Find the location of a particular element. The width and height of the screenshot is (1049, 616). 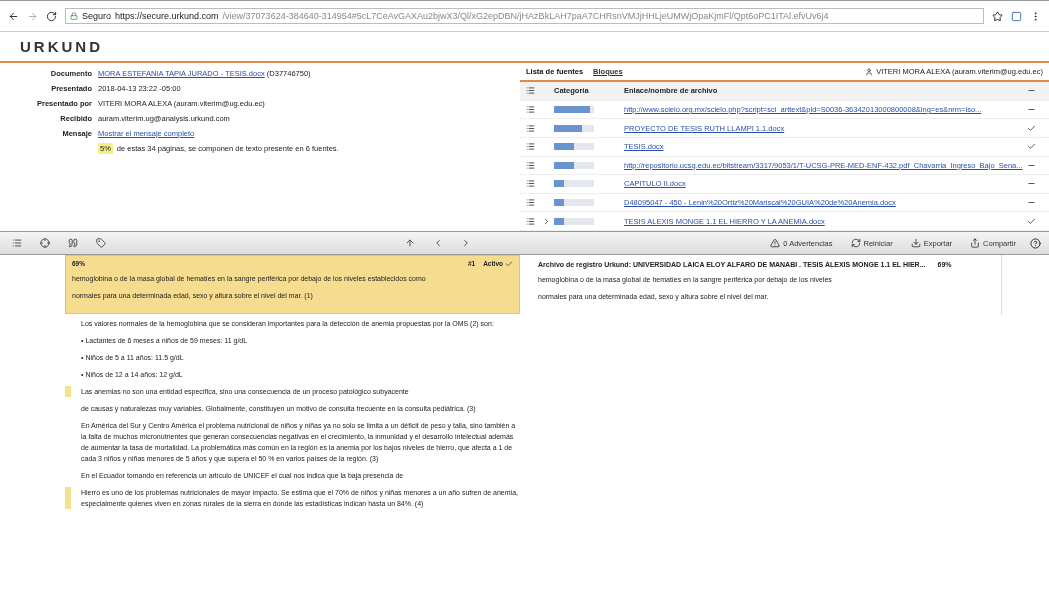

share-icon is located at coordinates (975, 243).